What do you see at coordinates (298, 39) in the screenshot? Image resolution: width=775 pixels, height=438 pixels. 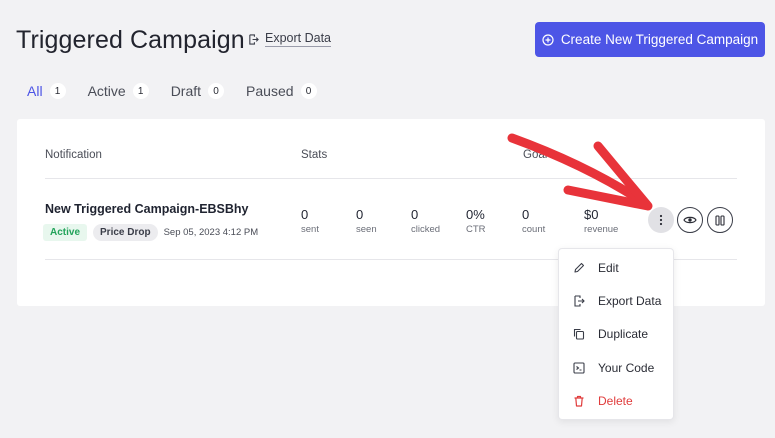 I see `export-data-label: Export Data` at bounding box center [298, 39].